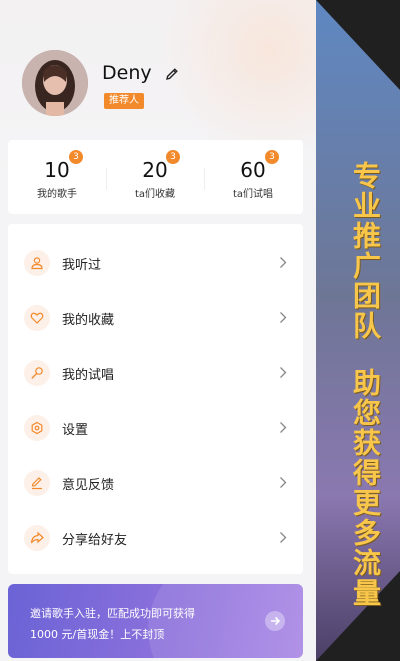 This screenshot has height=661, width=400. What do you see at coordinates (358, 45) in the screenshot?
I see `decorative-corner` at bounding box center [358, 45].